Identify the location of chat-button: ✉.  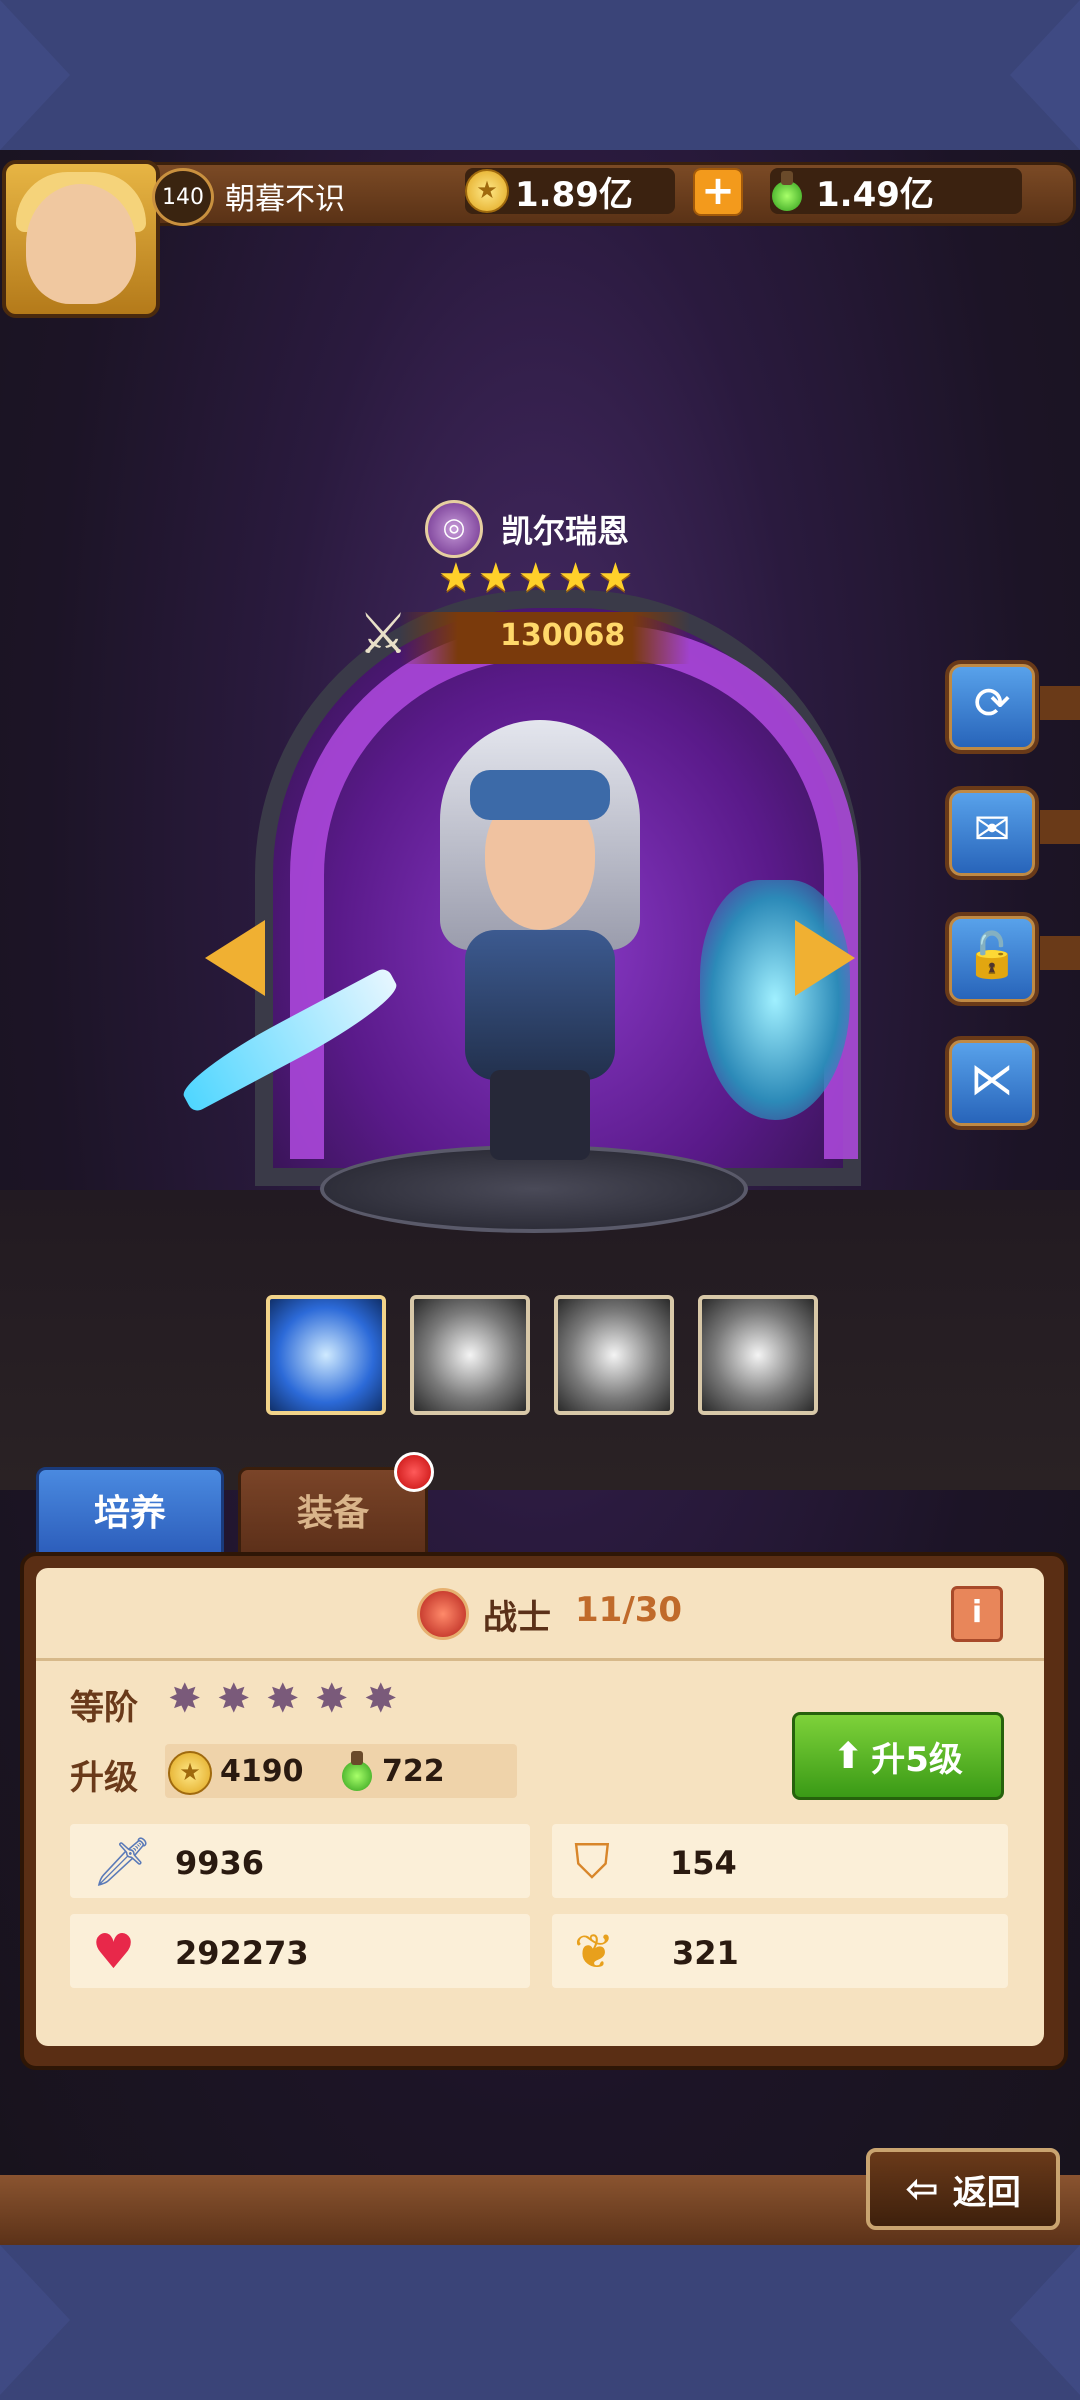
(992, 833).